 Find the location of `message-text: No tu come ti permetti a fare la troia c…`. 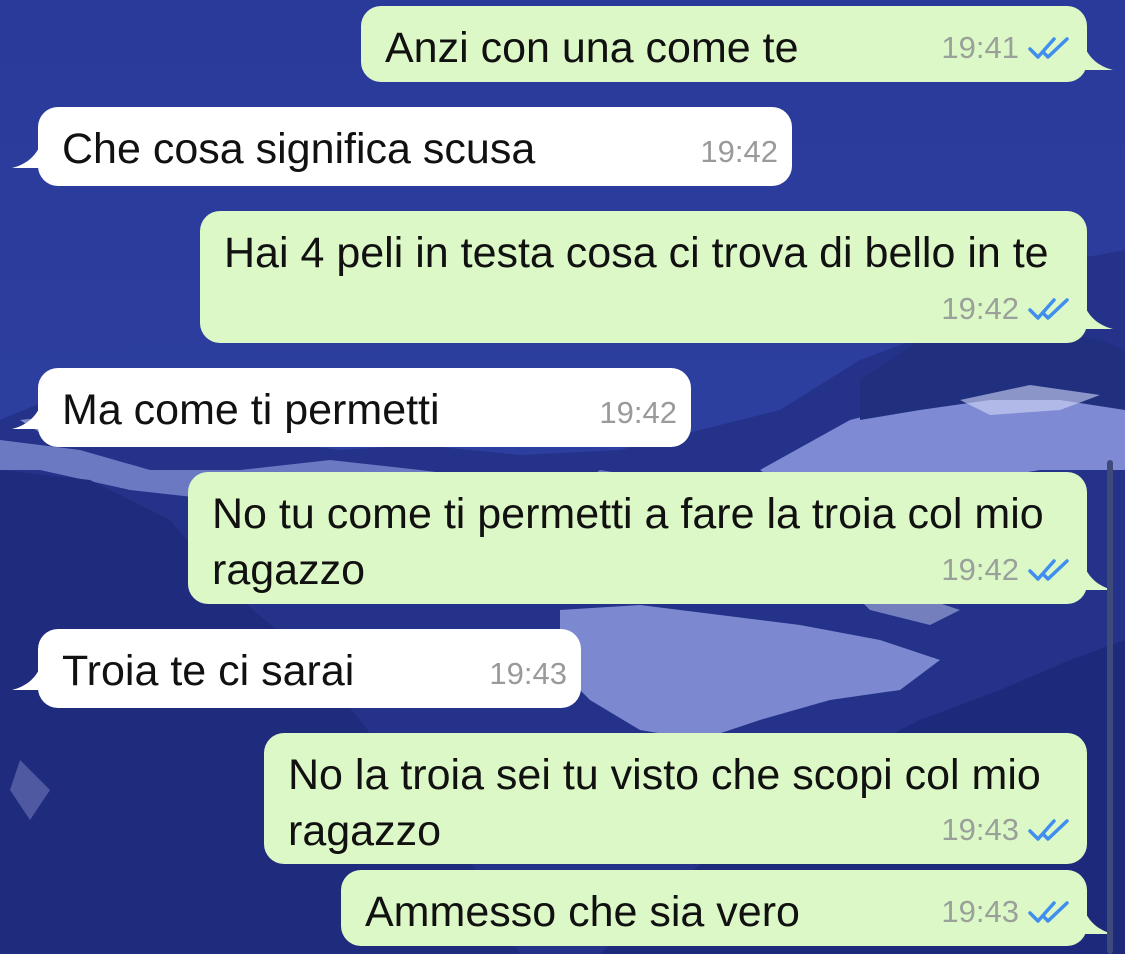

message-text: No tu come ti permetti a fare la troia c… is located at coordinates (634, 542).